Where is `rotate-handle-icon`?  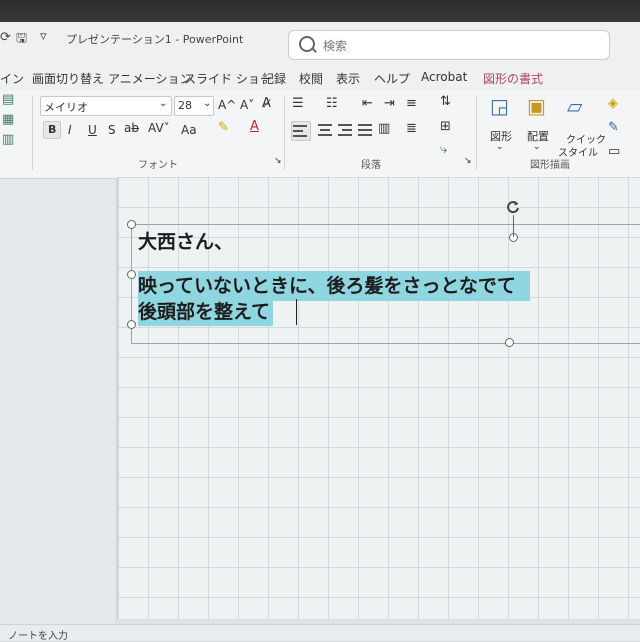
rotate-handle-icon is located at coordinates (513, 207).